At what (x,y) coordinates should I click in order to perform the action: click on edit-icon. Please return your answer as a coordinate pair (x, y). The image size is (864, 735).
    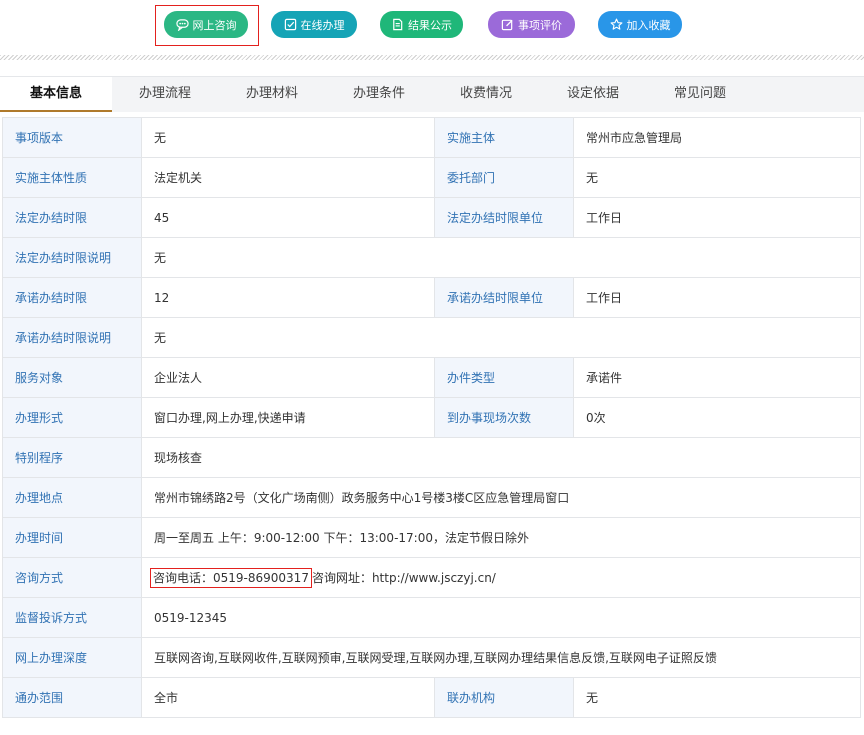
    Looking at the image, I should click on (507, 24).